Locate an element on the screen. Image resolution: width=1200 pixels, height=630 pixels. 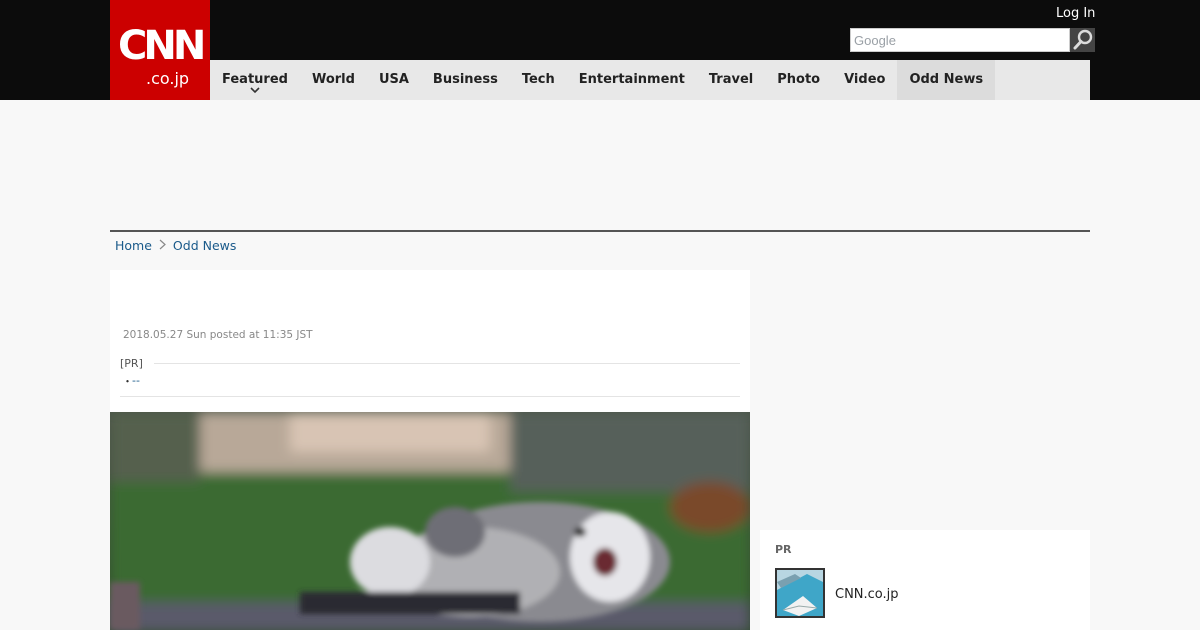
nav-item-label: World is located at coordinates (333, 79).